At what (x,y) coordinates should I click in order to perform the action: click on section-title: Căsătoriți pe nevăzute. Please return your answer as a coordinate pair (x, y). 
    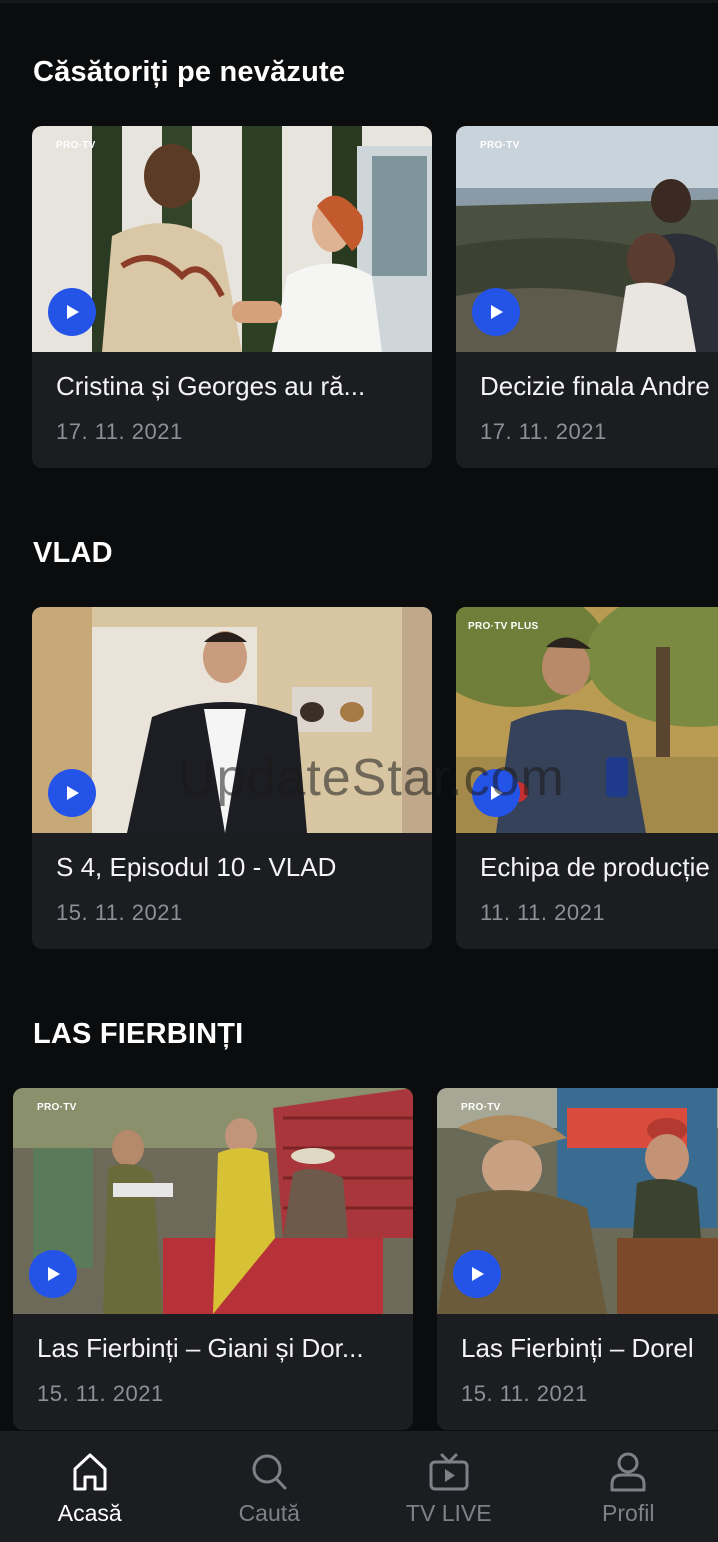
    Looking at the image, I should click on (189, 72).